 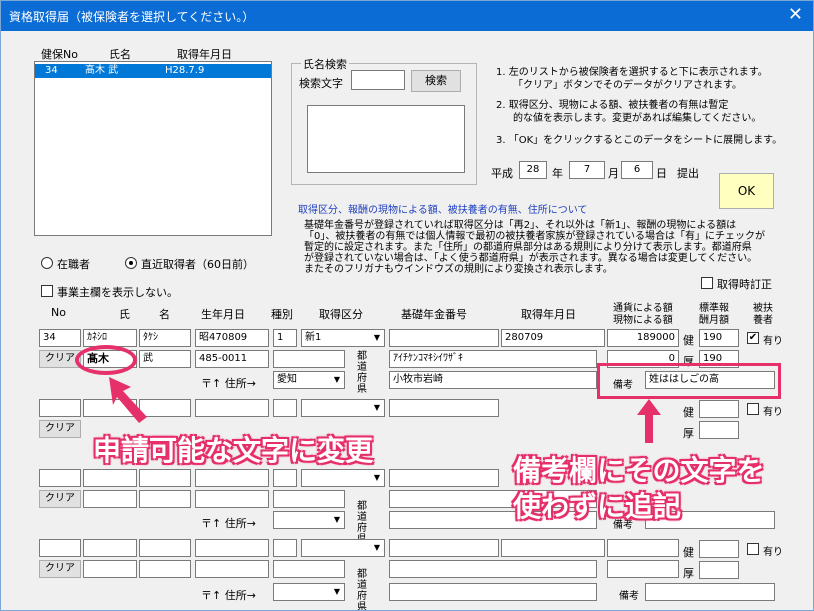 What do you see at coordinates (444, 408) in the screenshot?
I see `row2-pension-no` at bounding box center [444, 408].